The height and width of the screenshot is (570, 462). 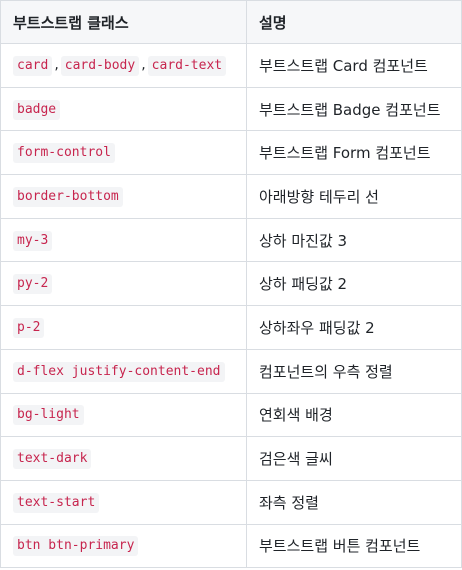 What do you see at coordinates (303, 240) in the screenshot?
I see `description-text: 상하 마진값 3` at bounding box center [303, 240].